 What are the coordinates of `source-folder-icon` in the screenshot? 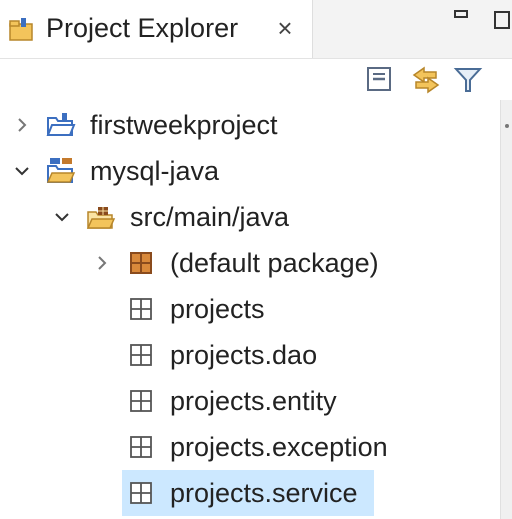 It's located at (101, 218).